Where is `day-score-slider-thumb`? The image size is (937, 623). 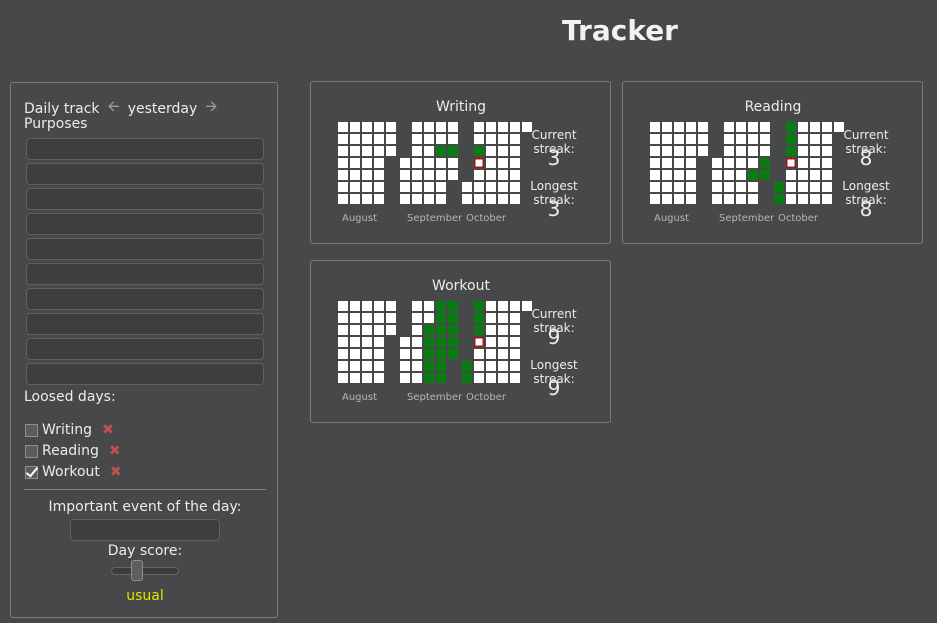
day-score-slider-thumb is located at coordinates (137, 570).